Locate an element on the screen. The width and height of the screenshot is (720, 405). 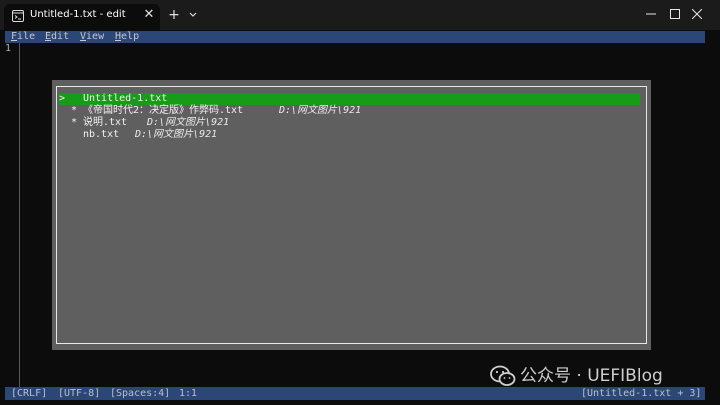
line-number: 1 is located at coordinates (8, 48).